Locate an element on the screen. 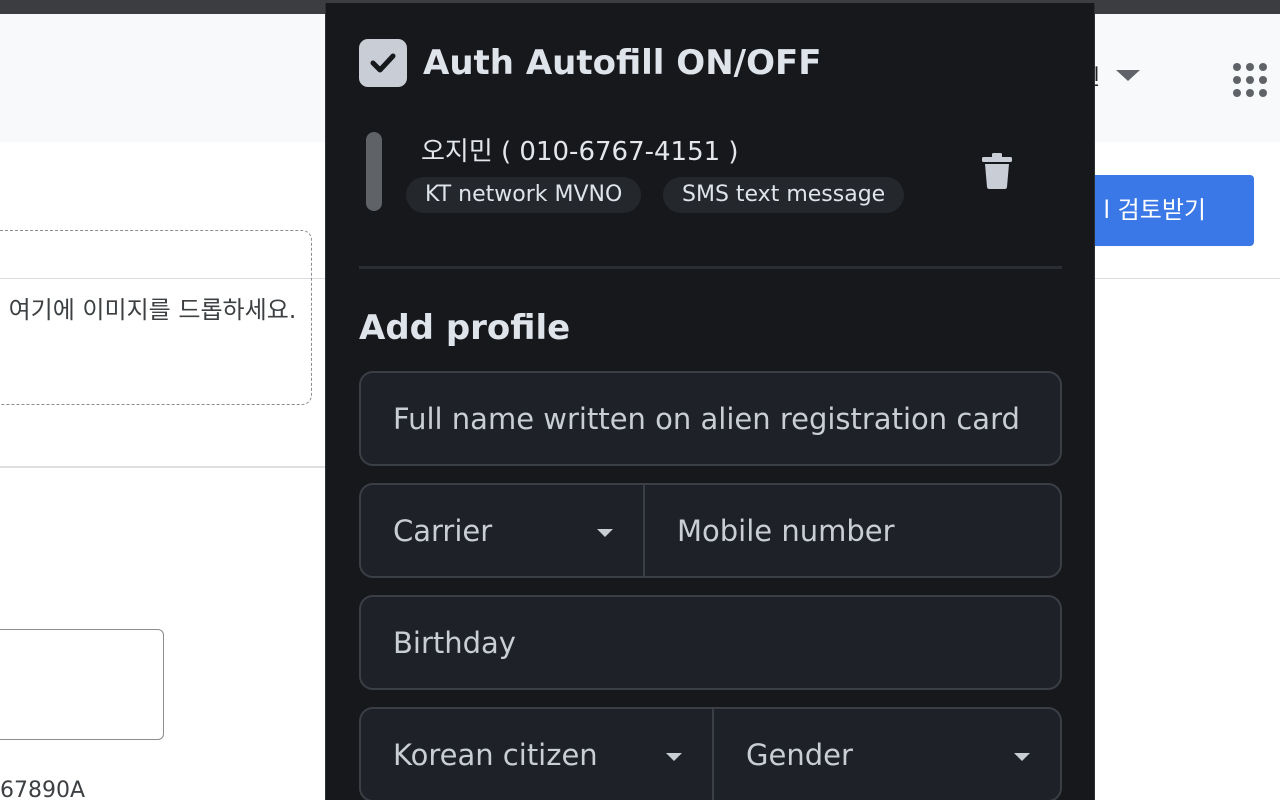  mobile-number-input: Mobile number is located at coordinates (851, 530).